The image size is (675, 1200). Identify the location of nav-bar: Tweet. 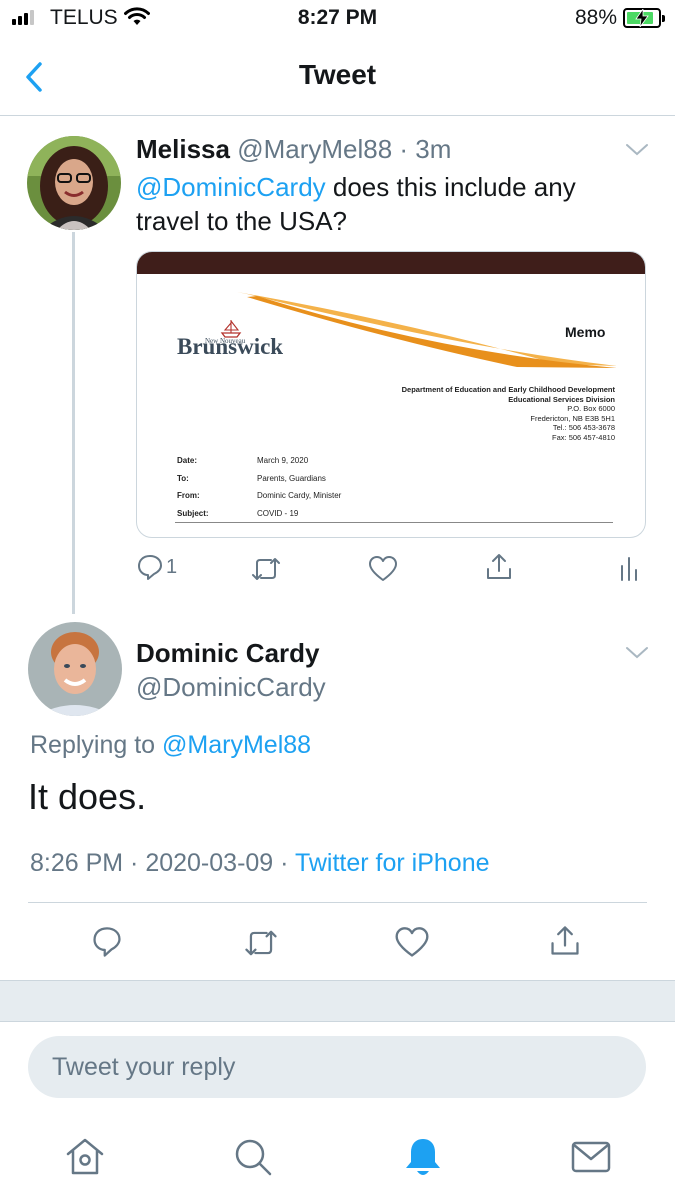
(337, 78).